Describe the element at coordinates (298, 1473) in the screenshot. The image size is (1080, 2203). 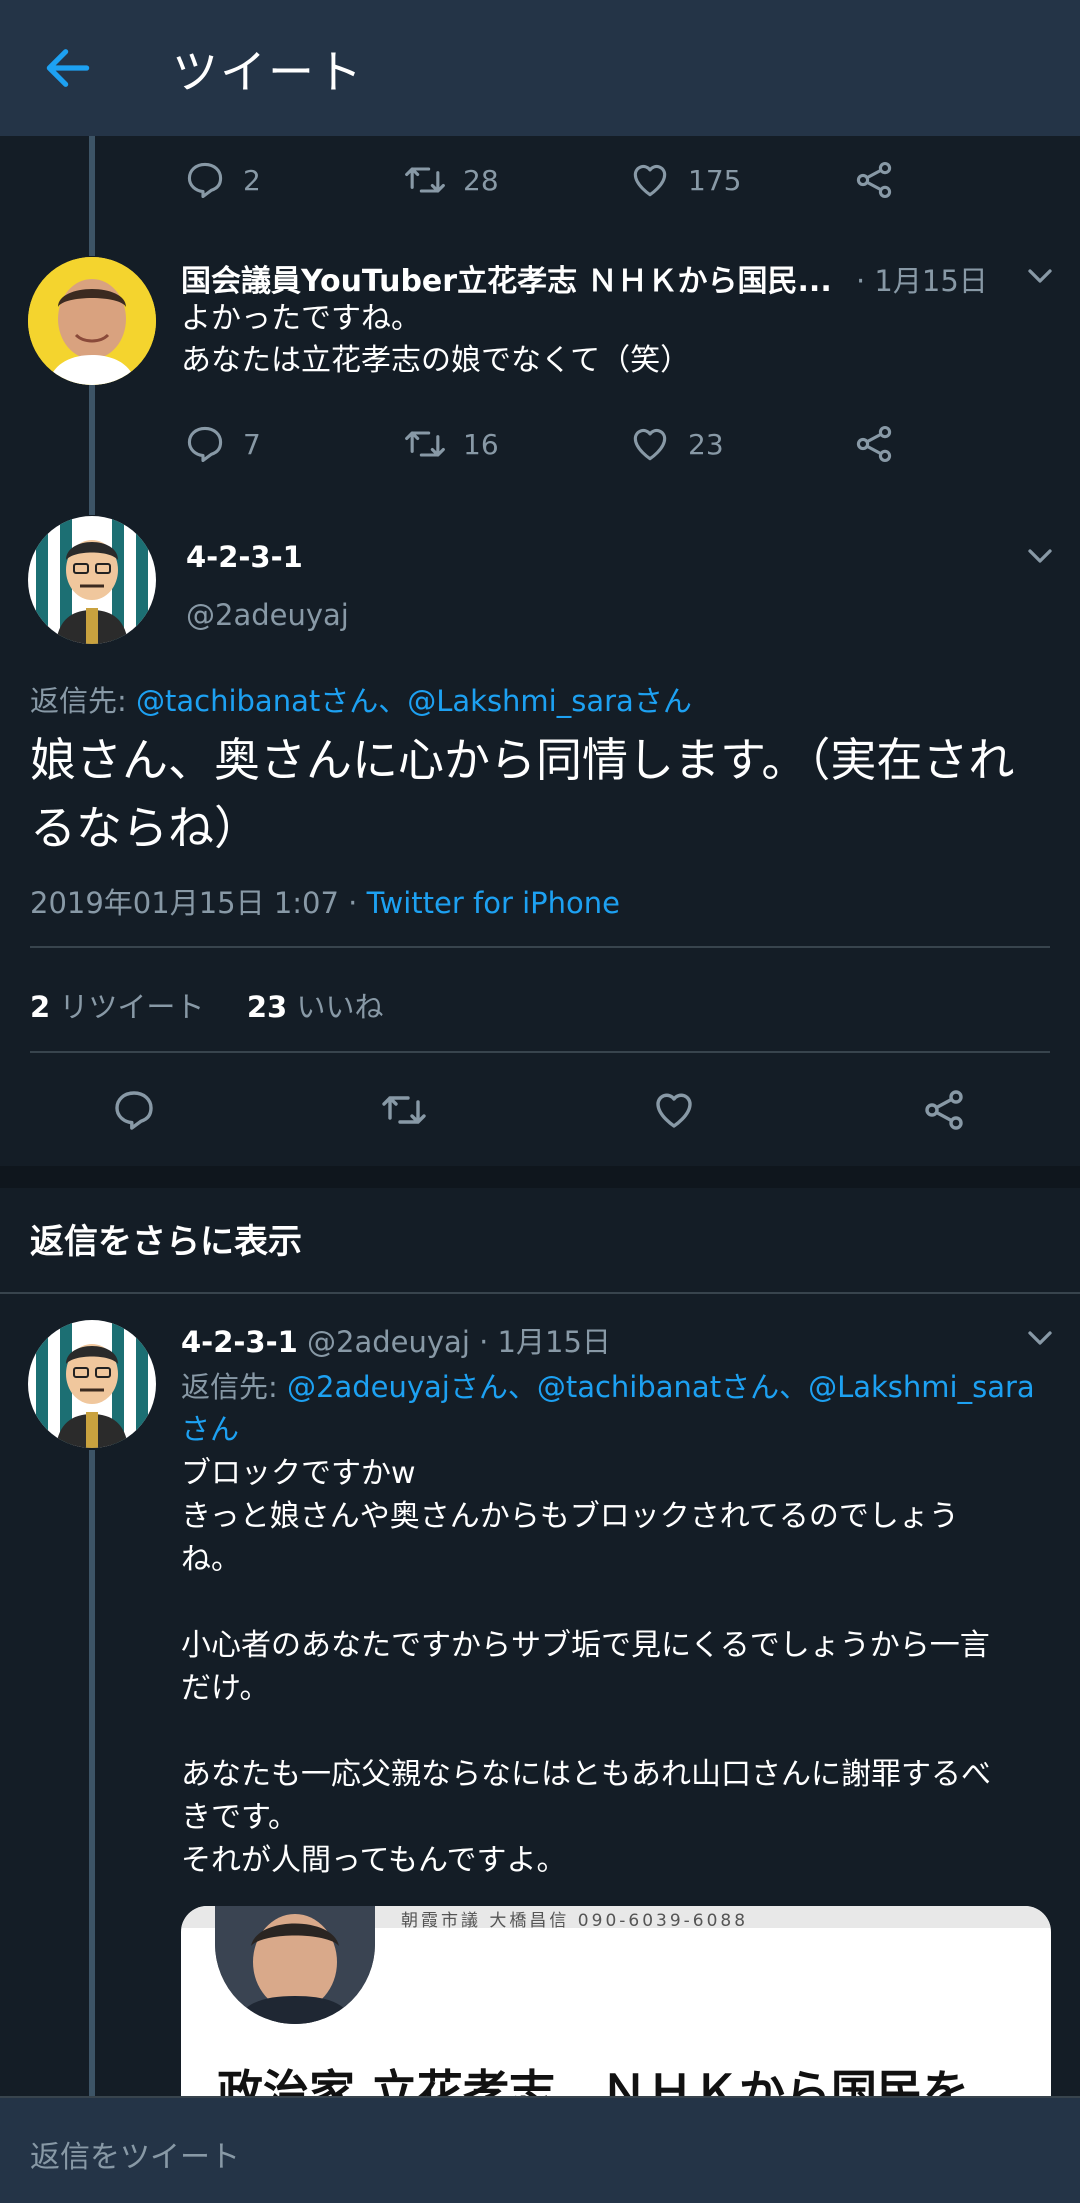
I see `reply-text-line: ブロックですかw` at that location.